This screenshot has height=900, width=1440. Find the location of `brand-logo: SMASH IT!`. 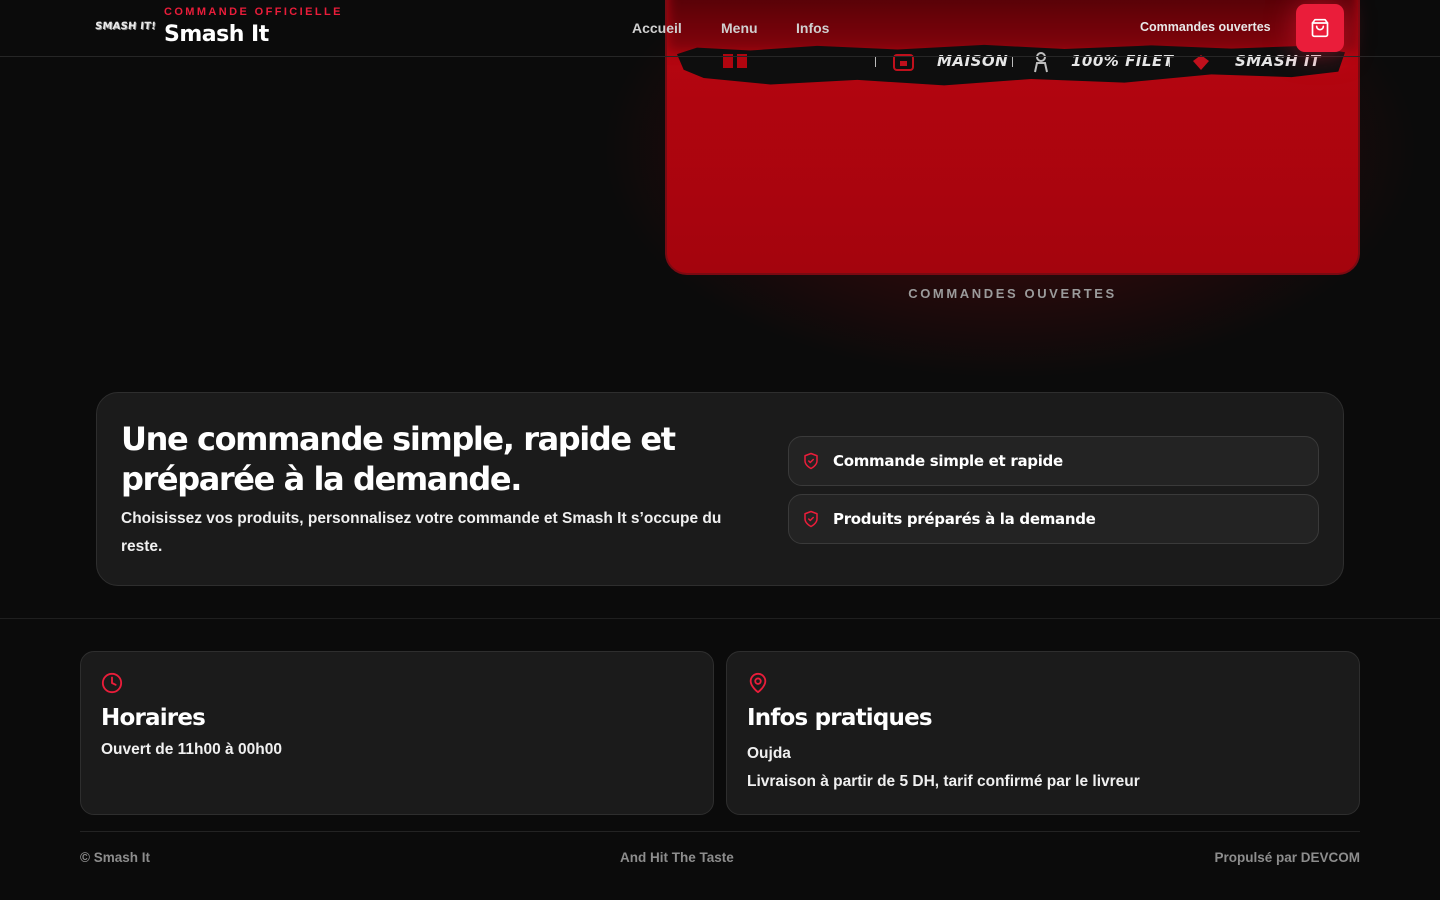

brand-logo: SMASH IT! is located at coordinates (125, 26).